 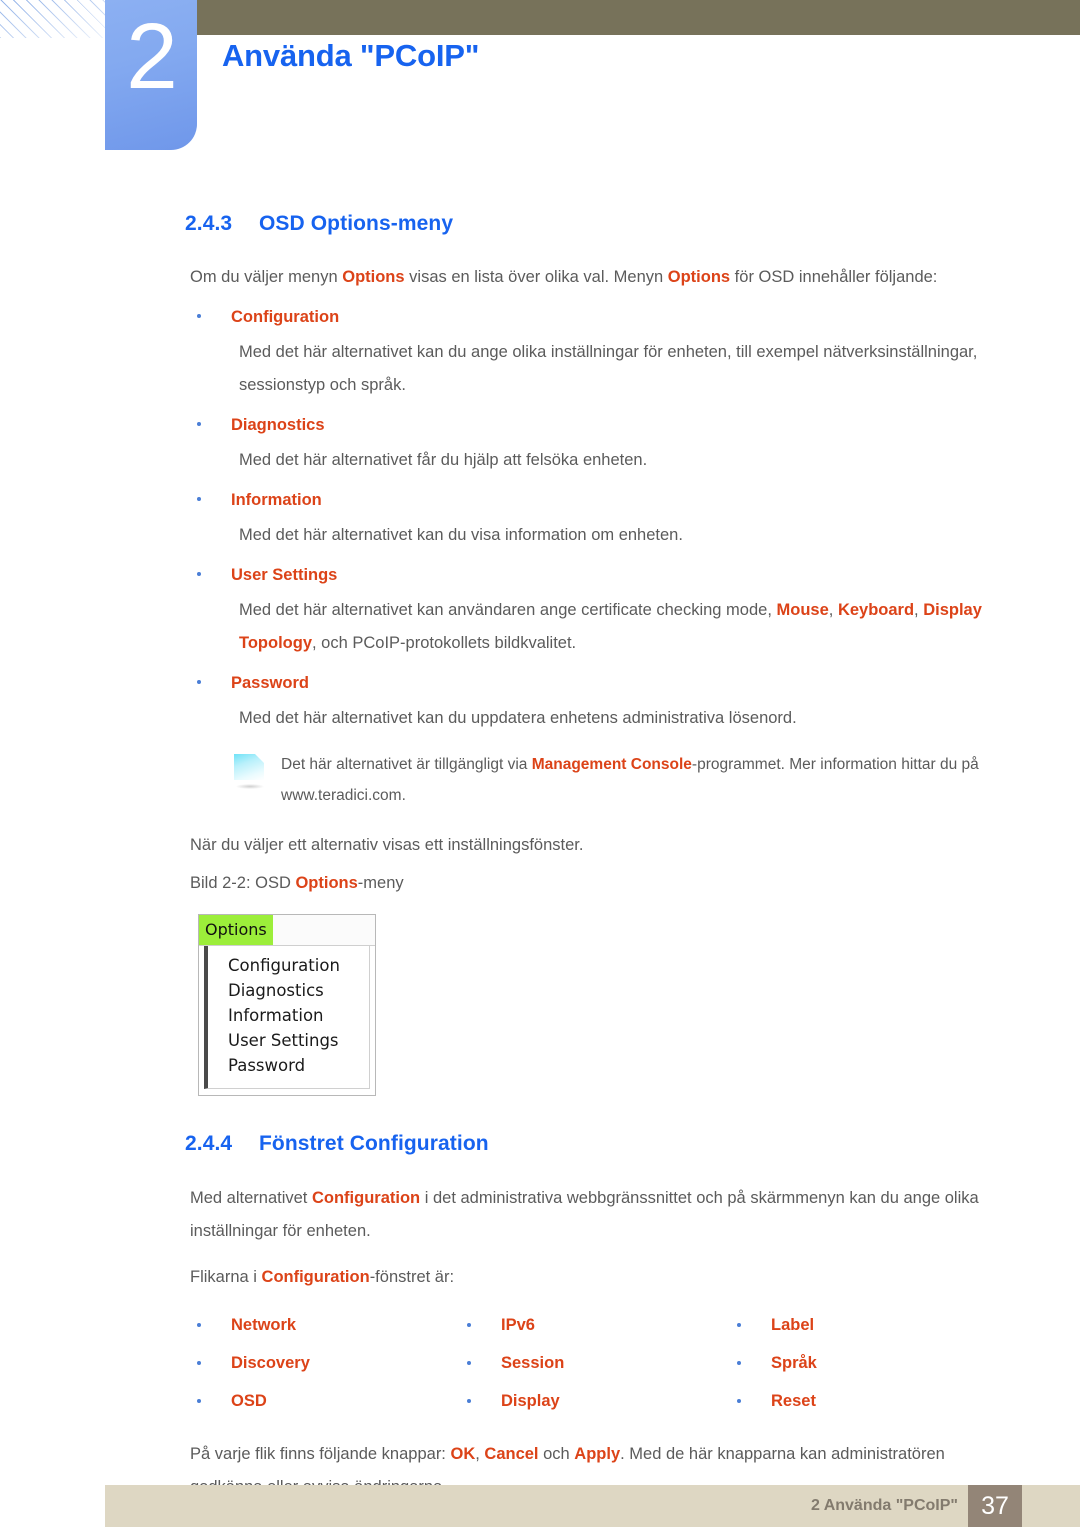 What do you see at coordinates (251, 1198) in the screenshot?
I see `config-p1-a: Med alternativet` at bounding box center [251, 1198].